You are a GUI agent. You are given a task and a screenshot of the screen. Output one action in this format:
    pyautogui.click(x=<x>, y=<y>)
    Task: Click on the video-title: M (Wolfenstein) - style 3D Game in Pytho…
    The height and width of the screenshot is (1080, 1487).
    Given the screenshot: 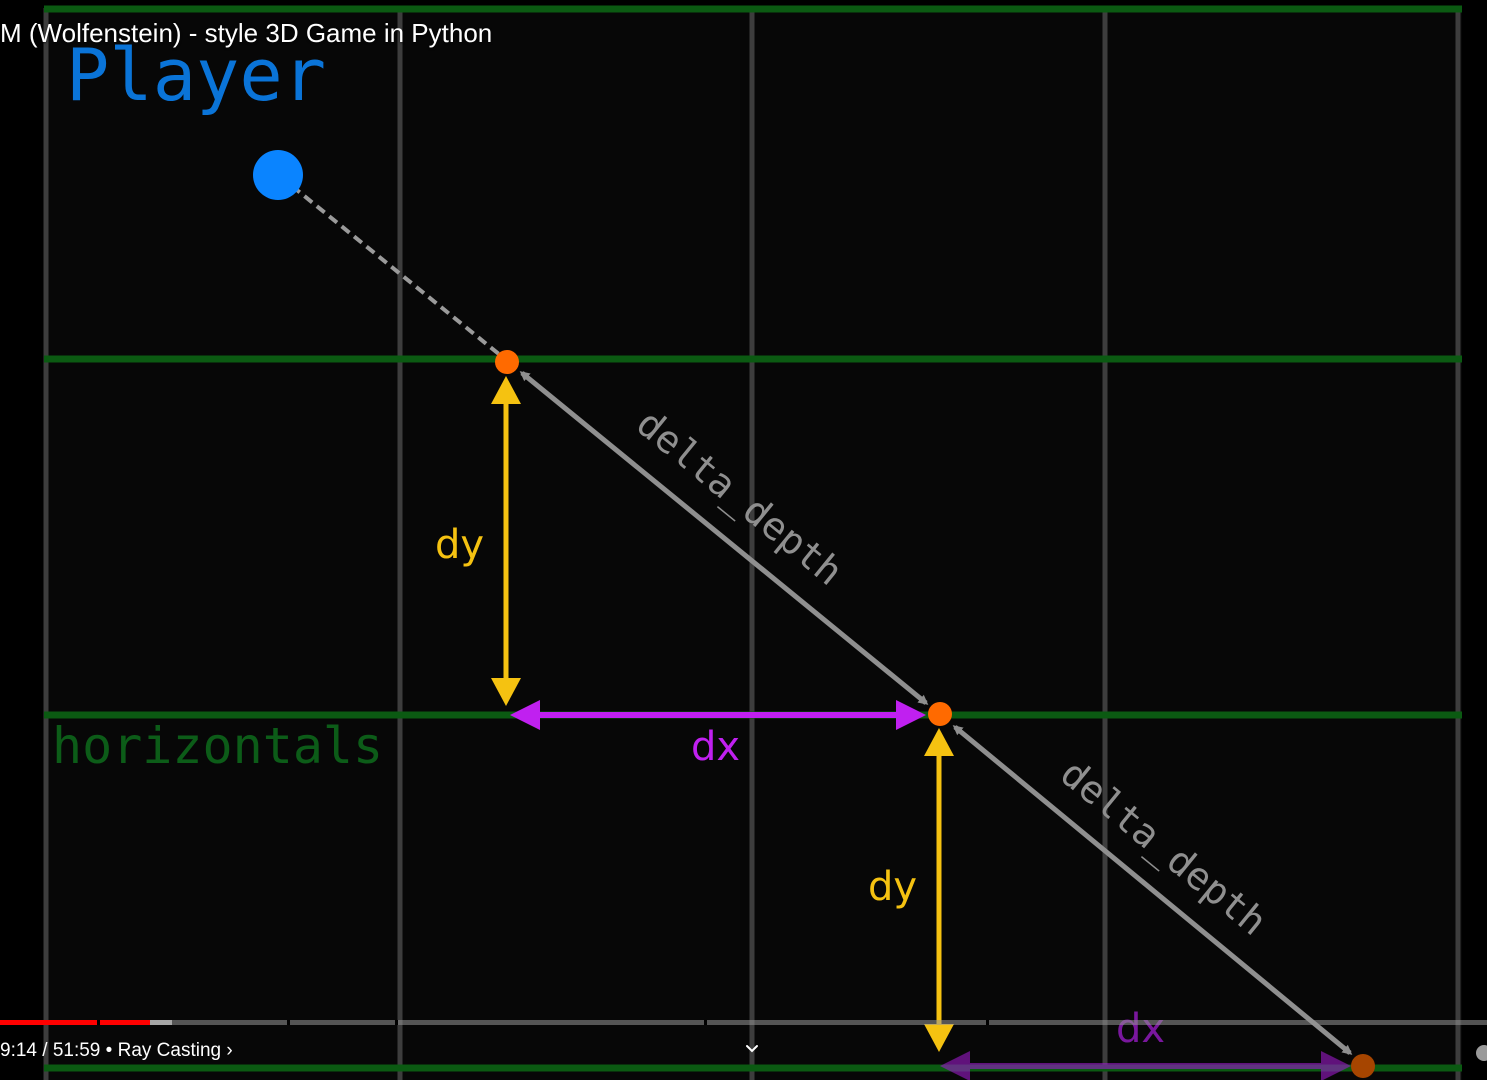 What is the action you would take?
    pyautogui.click(x=246, y=33)
    